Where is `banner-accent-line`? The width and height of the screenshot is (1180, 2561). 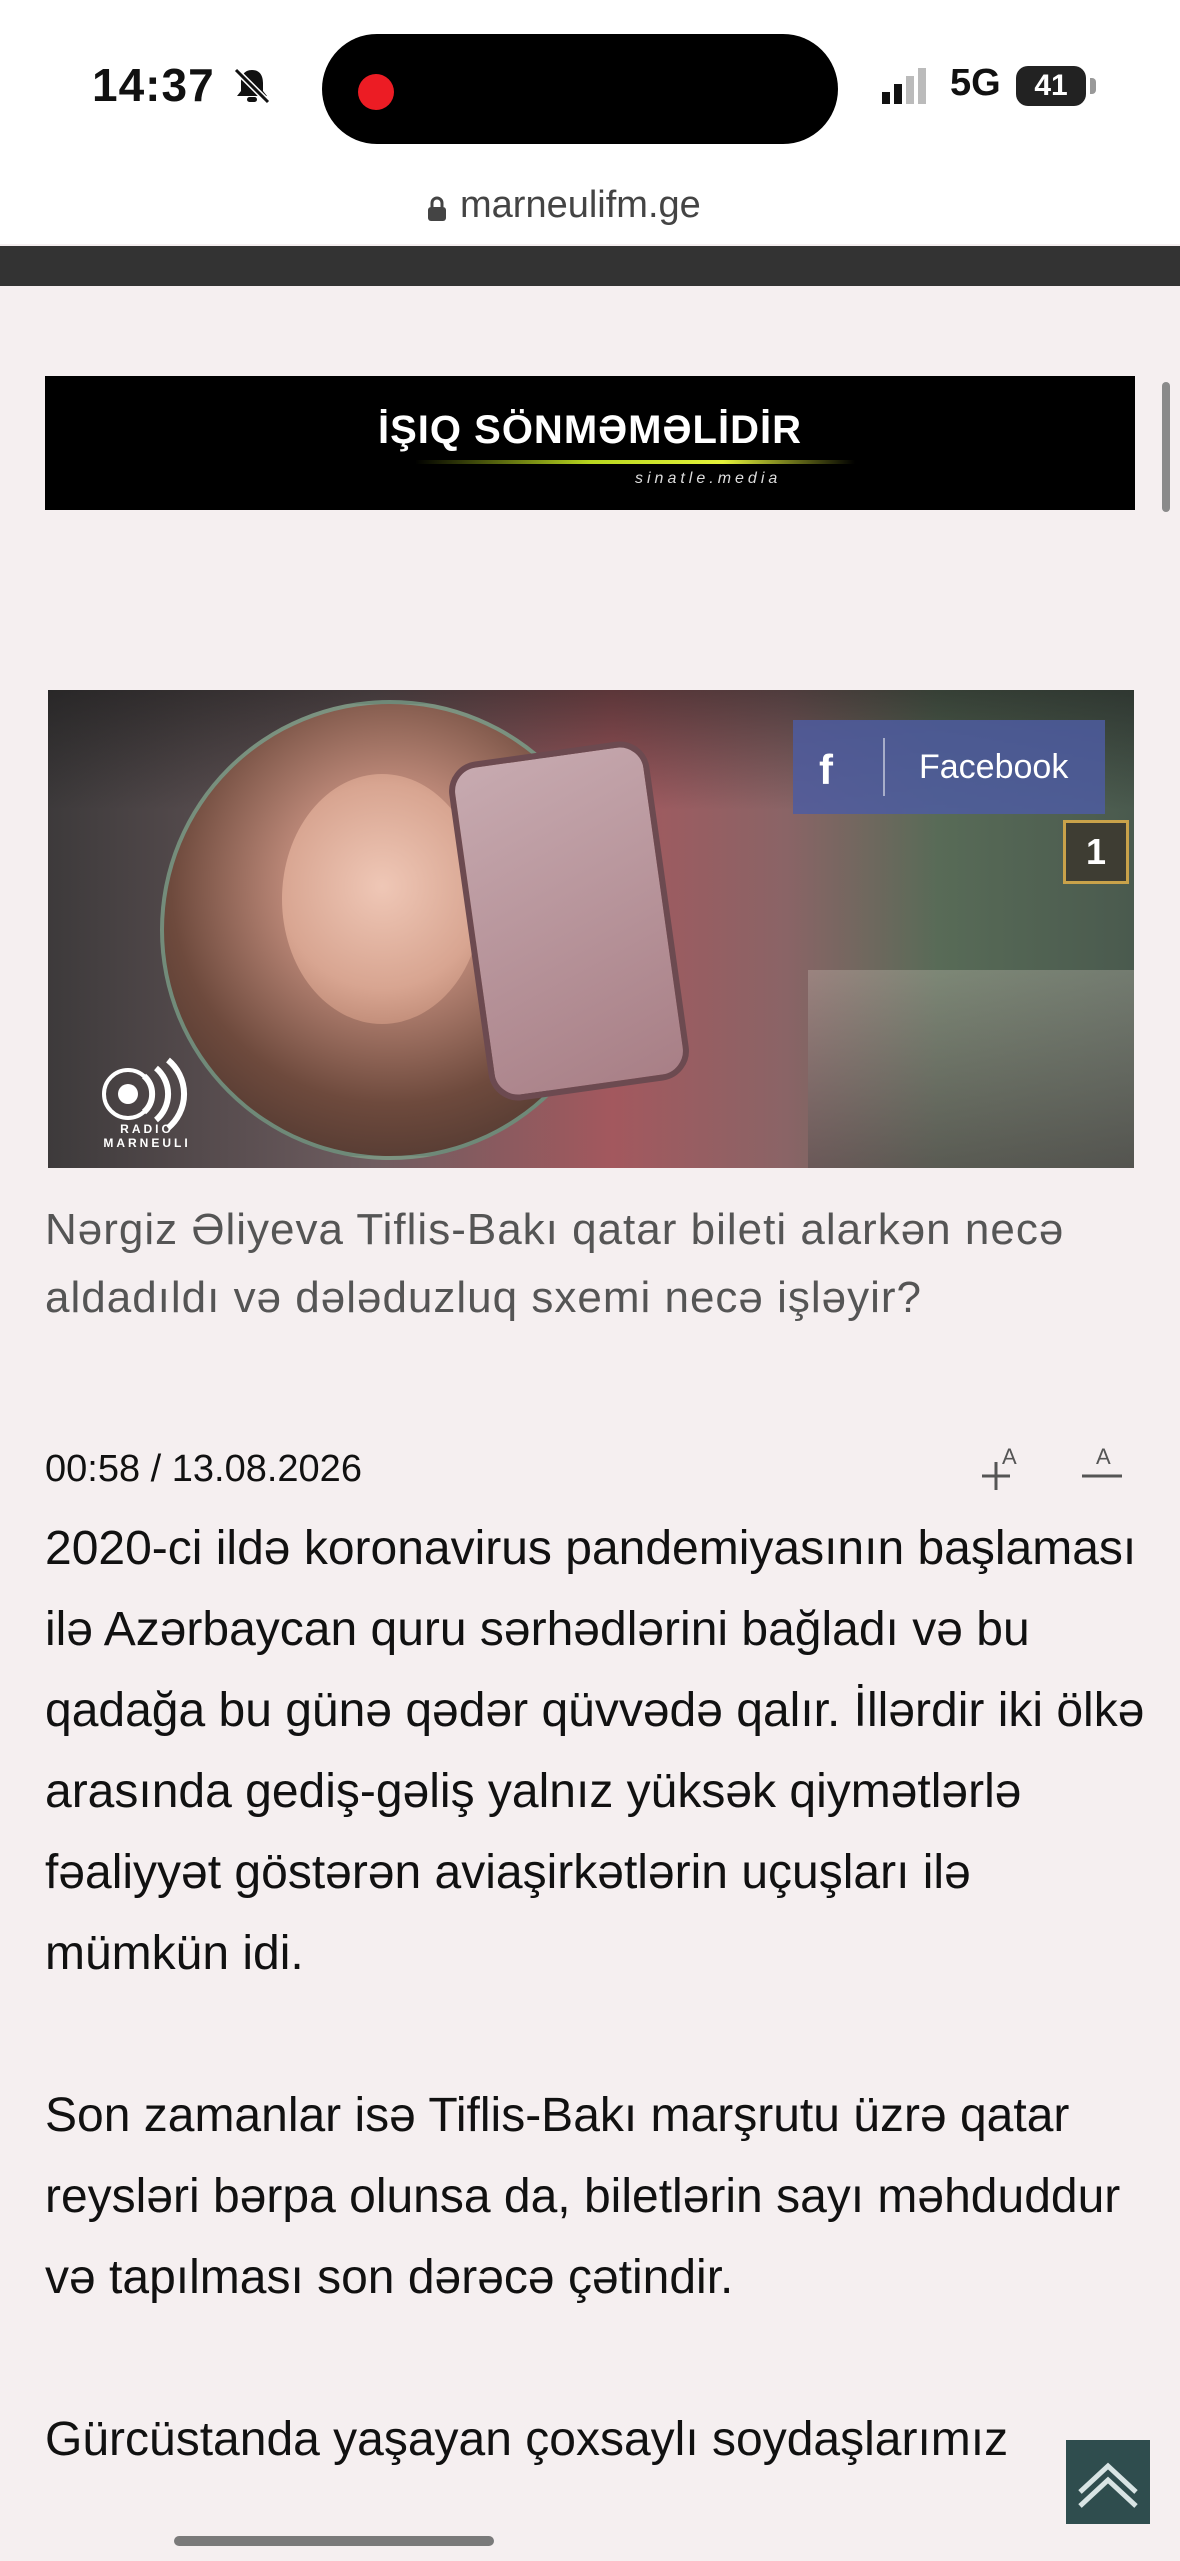 banner-accent-line is located at coordinates (635, 462).